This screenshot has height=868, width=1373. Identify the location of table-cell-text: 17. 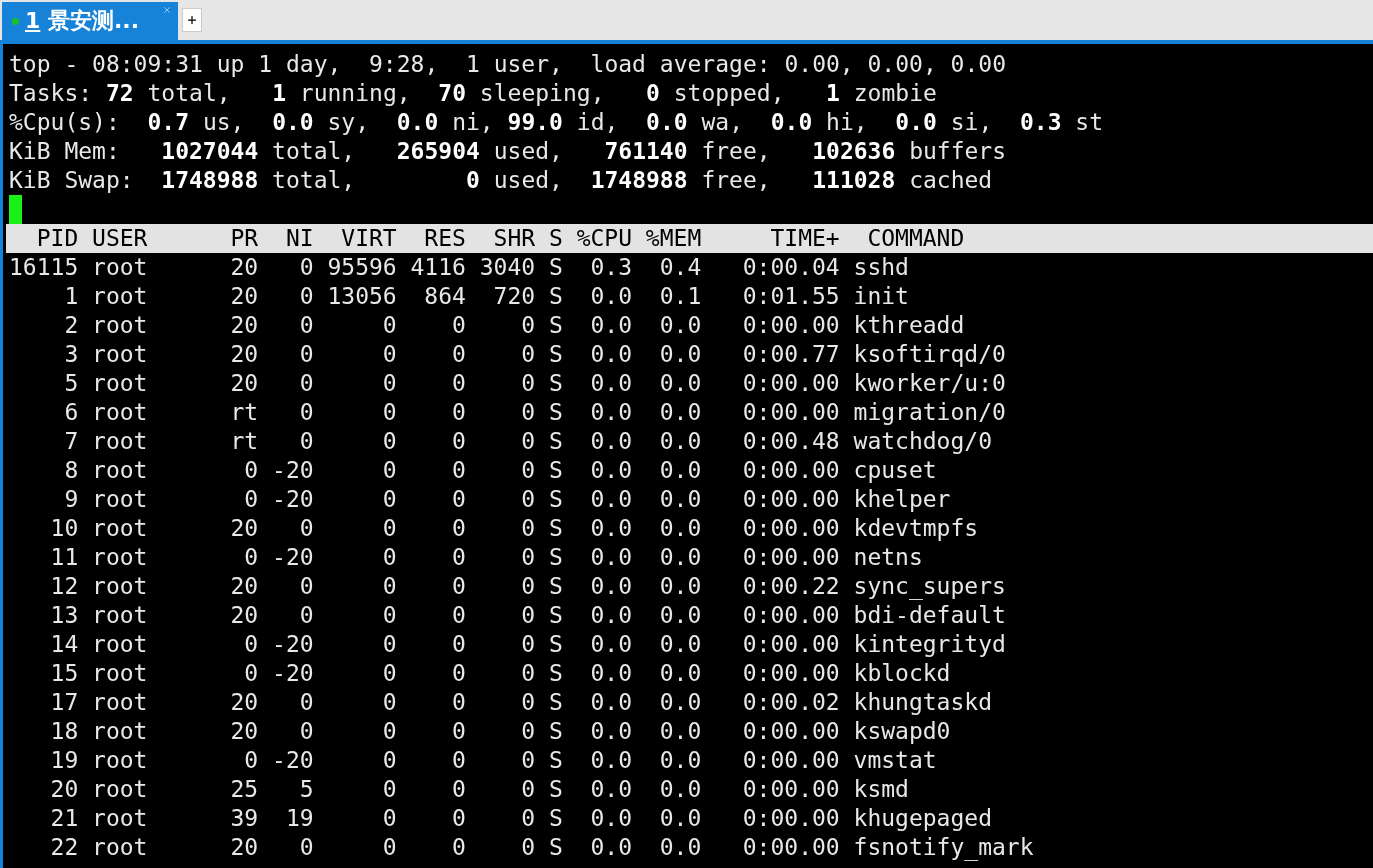
(64, 702).